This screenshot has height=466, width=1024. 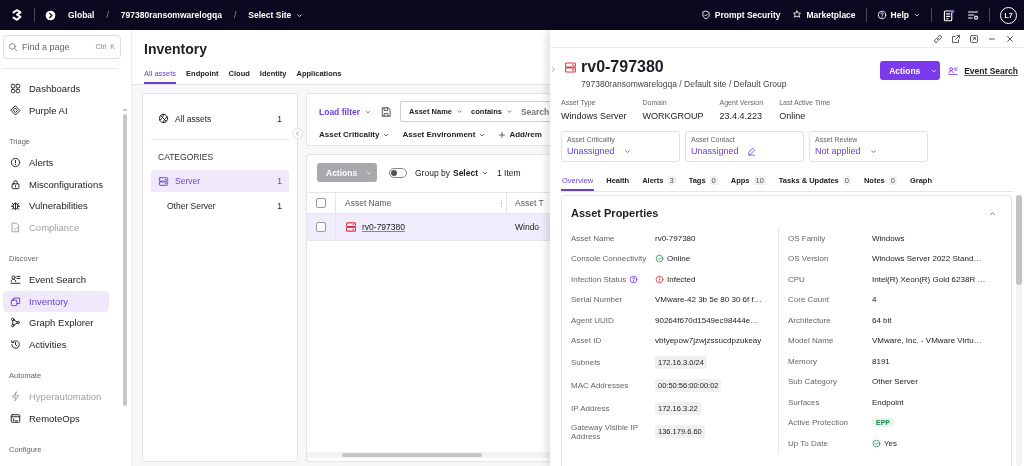 What do you see at coordinates (56, 206) in the screenshot?
I see `nav-item: Vulnerabilities` at bounding box center [56, 206].